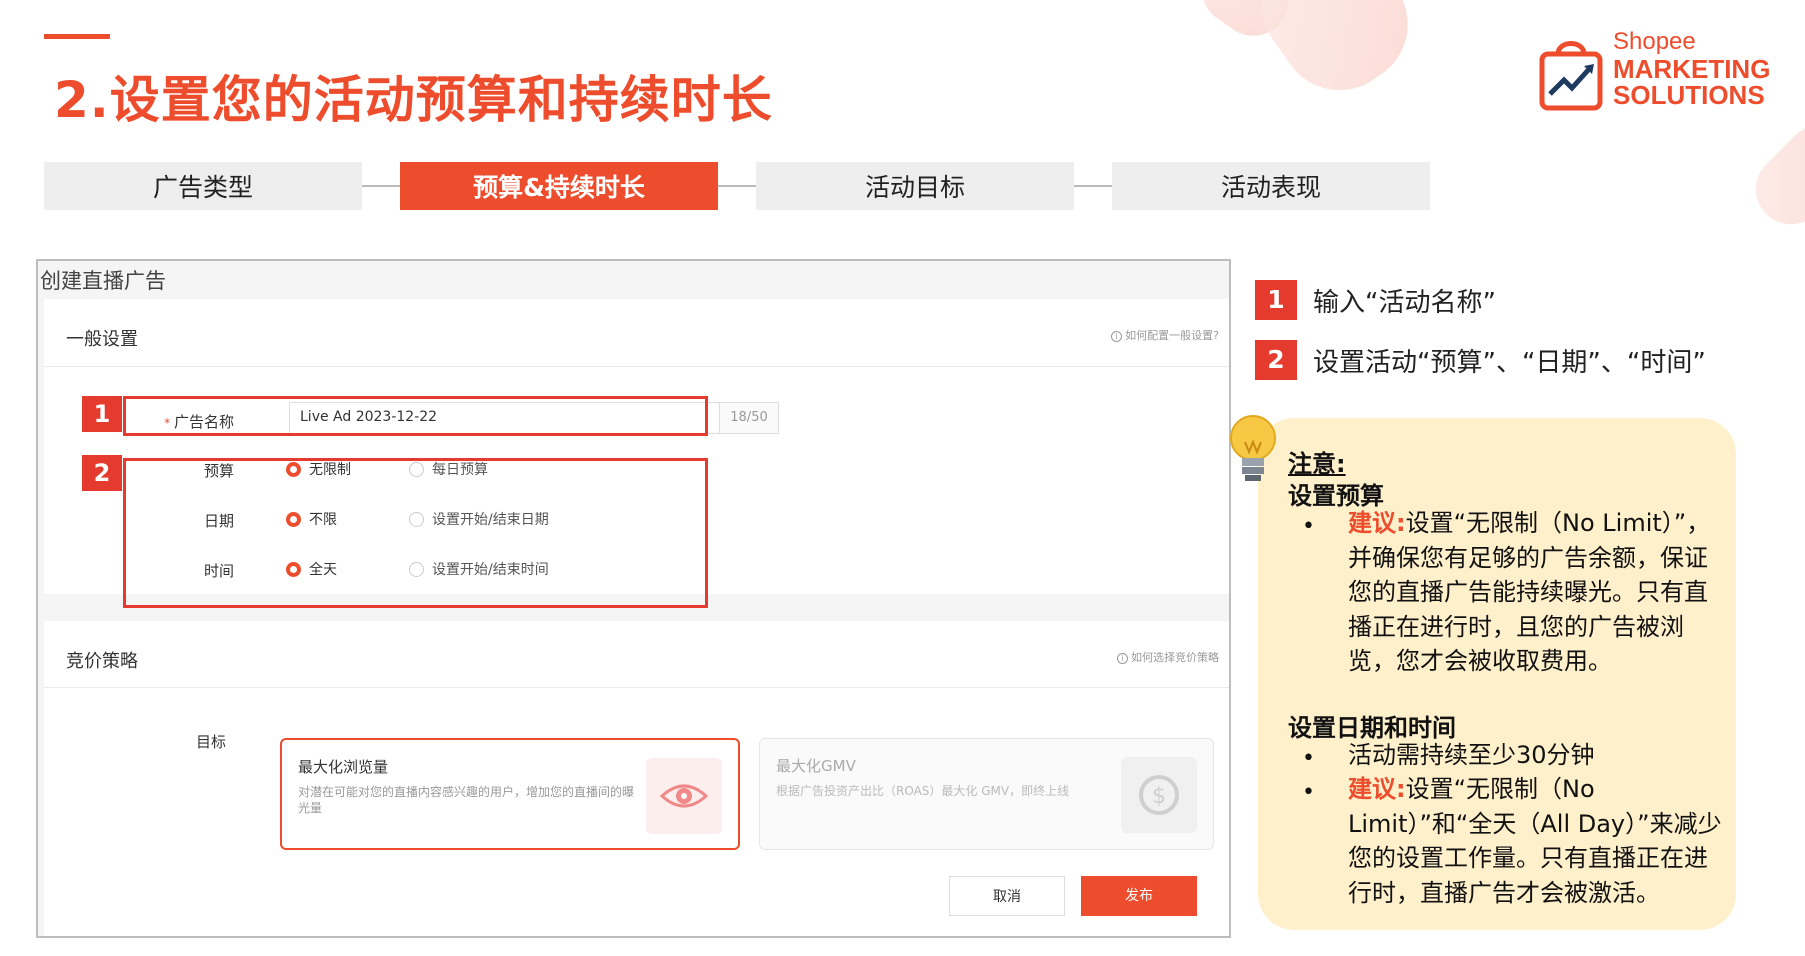 The height and width of the screenshot is (956, 1805). What do you see at coordinates (343, 767) in the screenshot?
I see `goal-title: 最大化浏览量` at bounding box center [343, 767].